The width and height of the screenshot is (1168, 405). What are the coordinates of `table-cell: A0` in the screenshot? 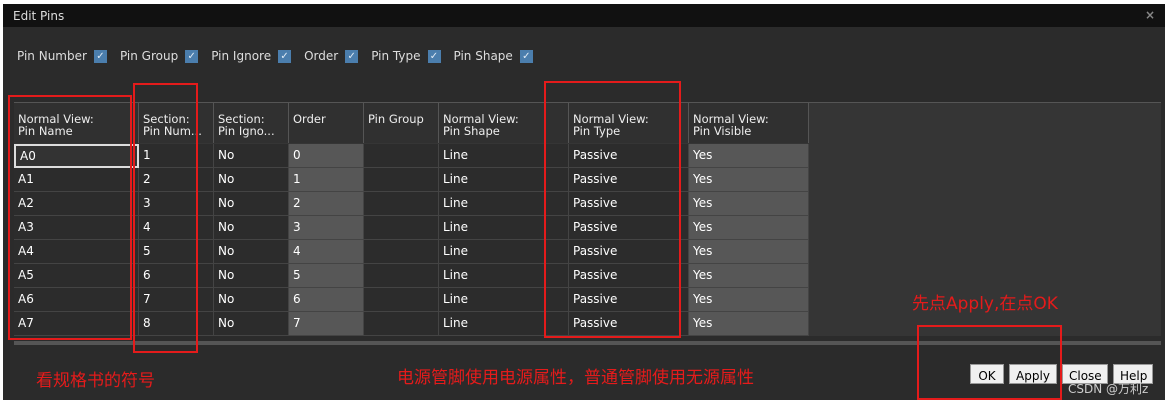 It's located at (76, 156).